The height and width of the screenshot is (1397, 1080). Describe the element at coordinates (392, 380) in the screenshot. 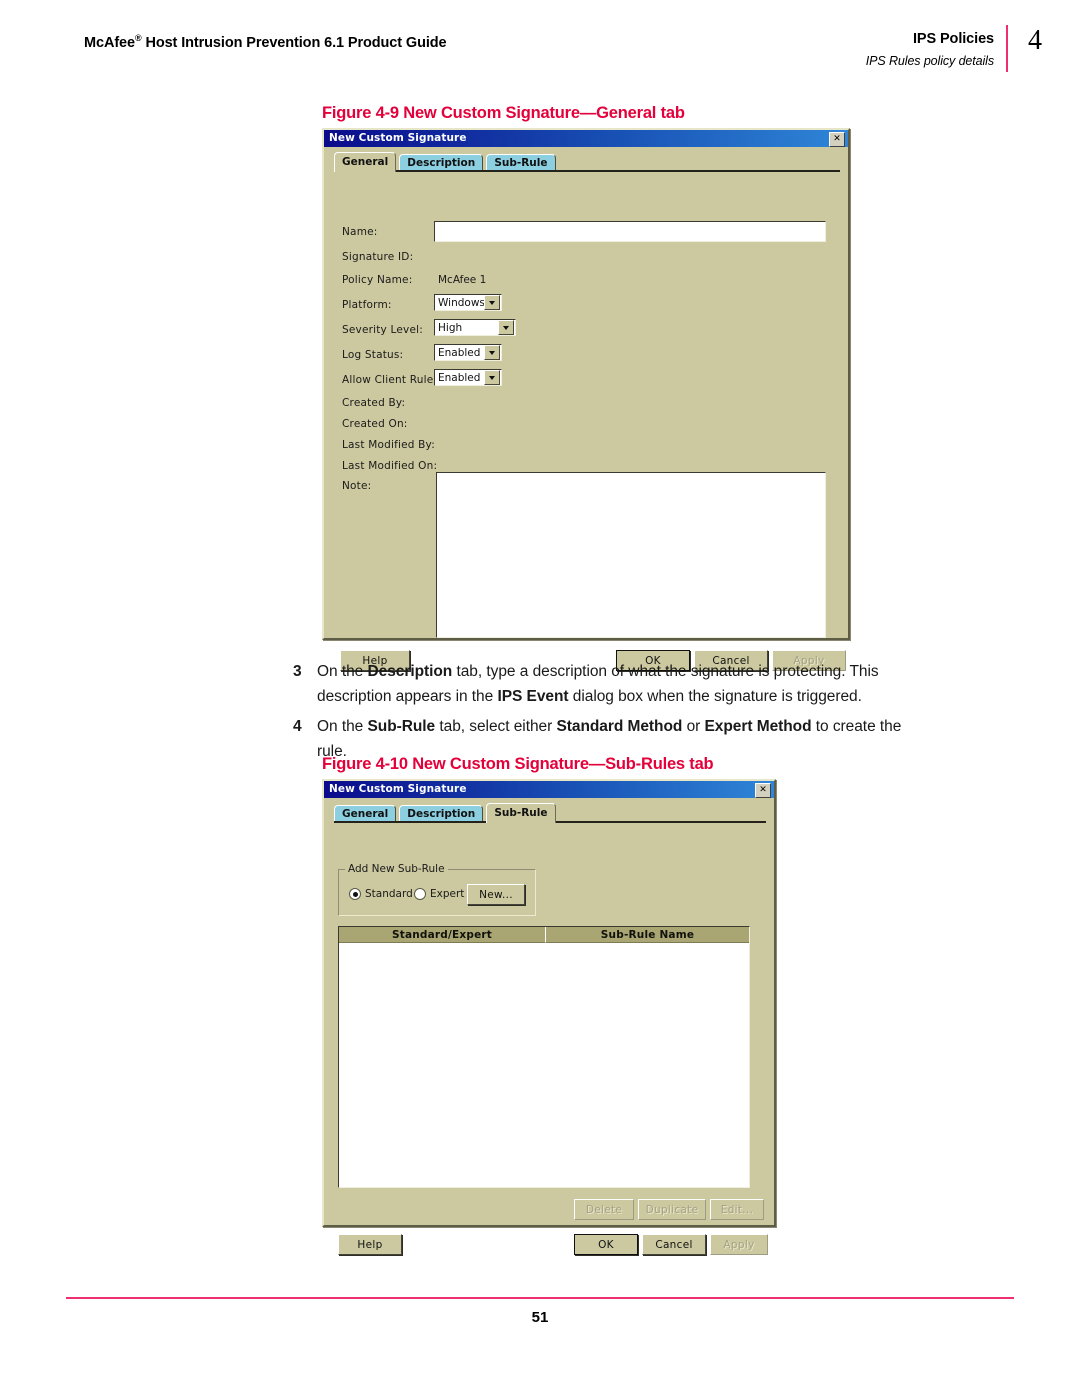

I see `label-allow-client-rules: Allow Client Rules:` at that location.